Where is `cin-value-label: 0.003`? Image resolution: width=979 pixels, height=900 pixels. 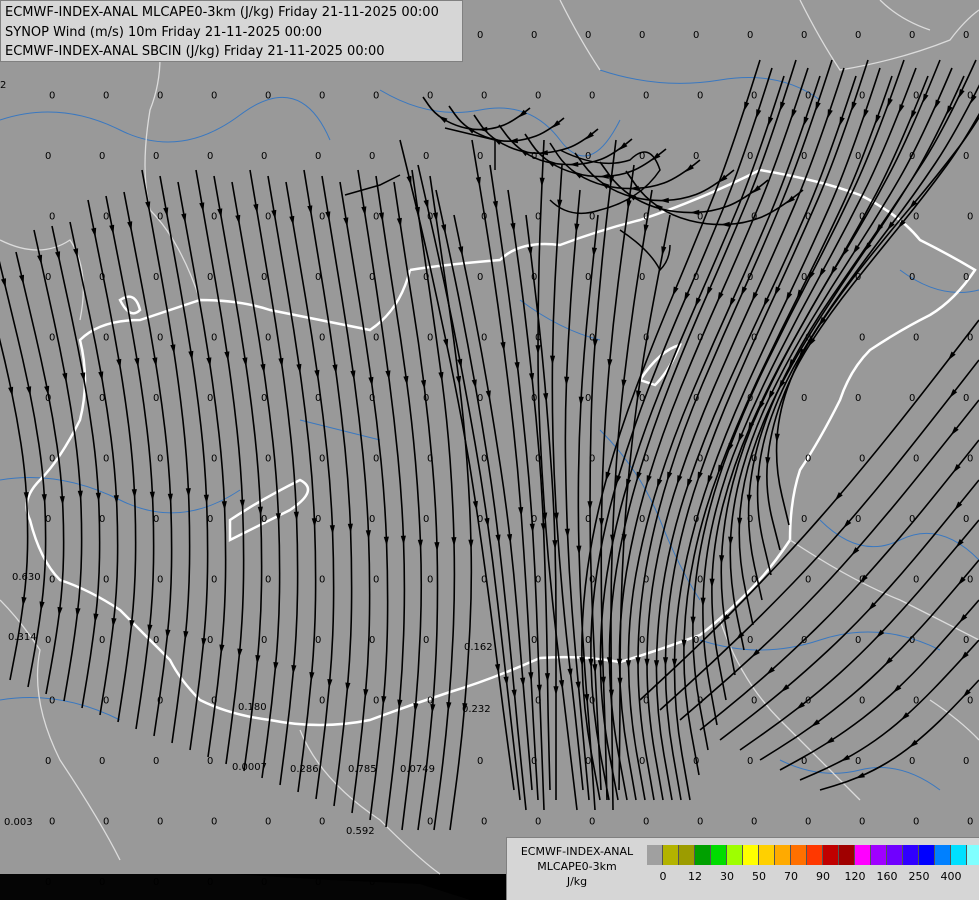 cin-value-label: 0.003 is located at coordinates (18, 822).